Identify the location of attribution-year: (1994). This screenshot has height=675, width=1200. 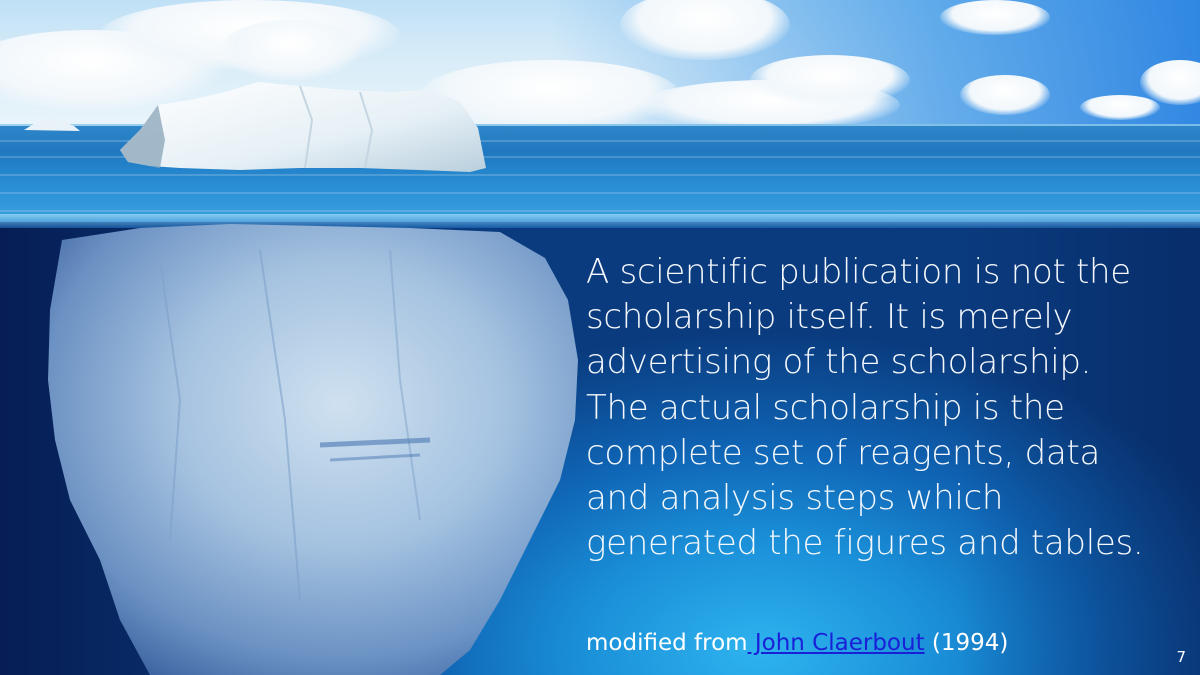
(966, 643).